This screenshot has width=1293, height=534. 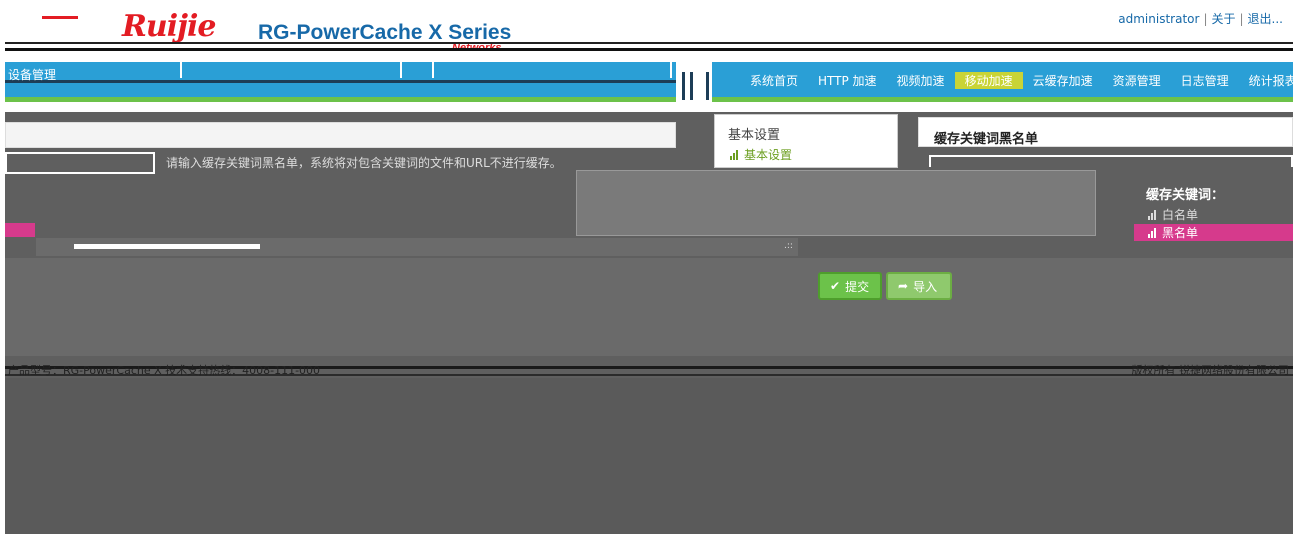 What do you see at coordinates (988, 80) in the screenshot?
I see `menu-item-mobile: 移动加速` at bounding box center [988, 80].